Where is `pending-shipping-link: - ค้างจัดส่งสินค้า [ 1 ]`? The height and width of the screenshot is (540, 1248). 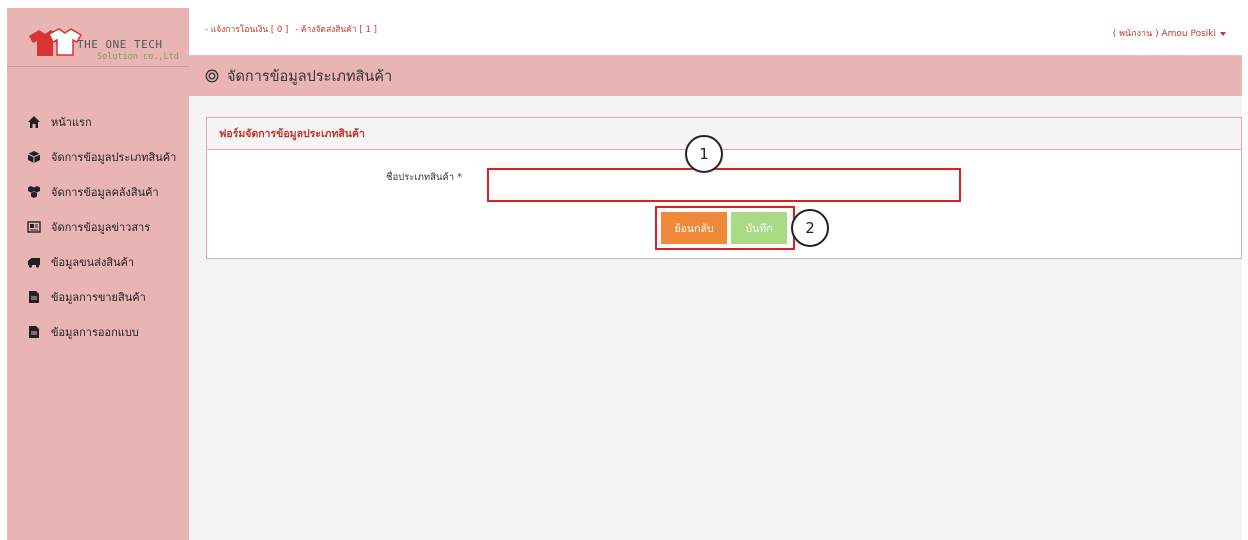
pending-shipping-link: - ค้างจัดส่งสินค้า [ 1 ] is located at coordinates (336, 30).